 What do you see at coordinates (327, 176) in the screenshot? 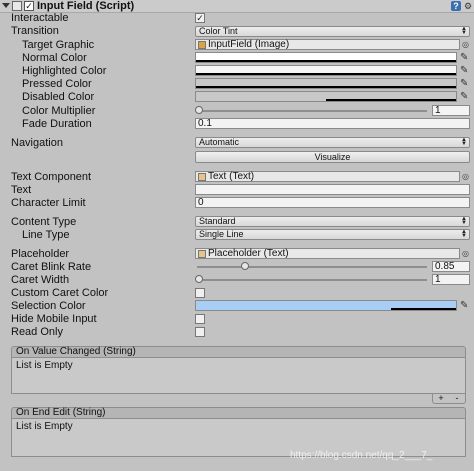
I see `text-component-field: Text (Text)` at bounding box center [327, 176].